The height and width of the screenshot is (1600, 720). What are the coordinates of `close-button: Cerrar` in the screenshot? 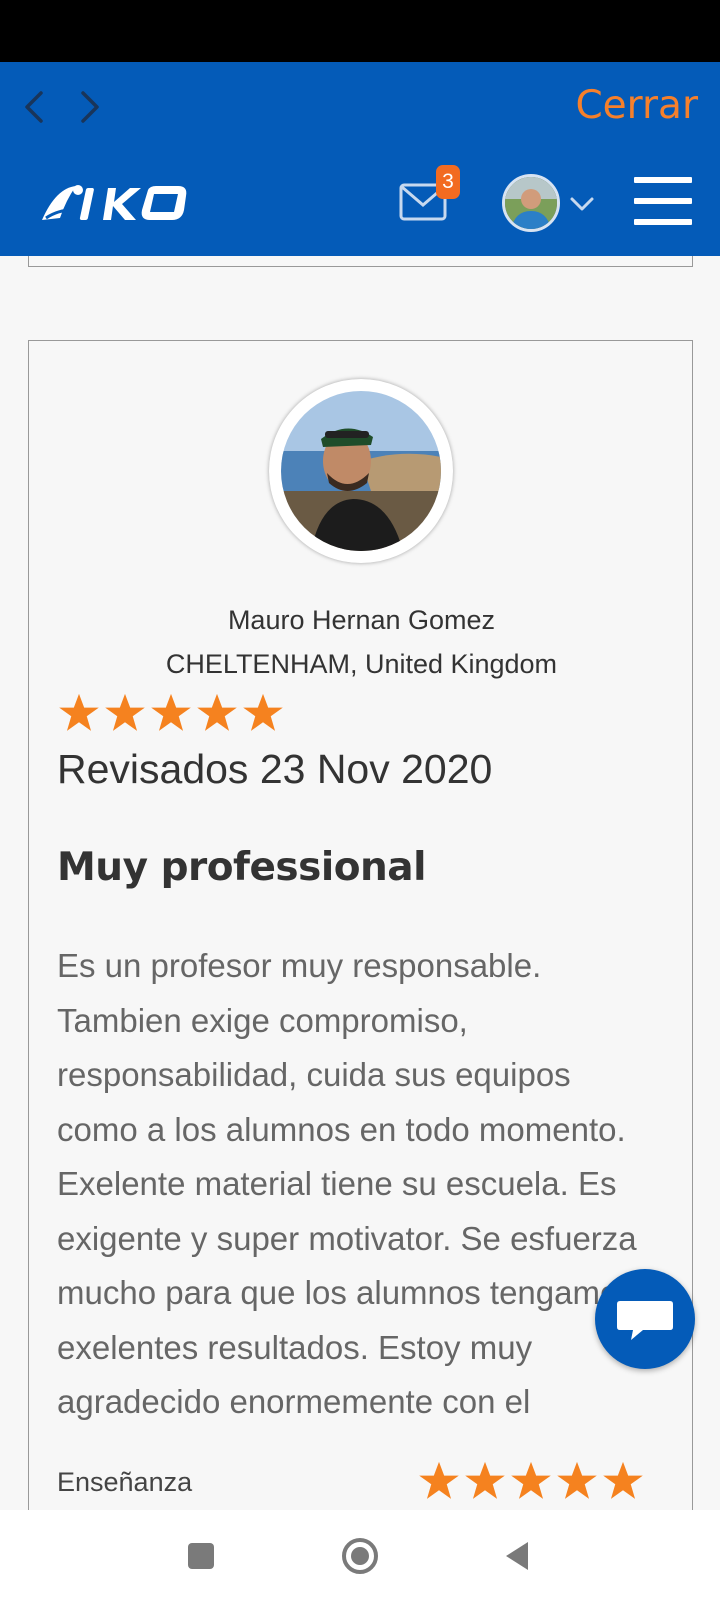 It's located at (636, 106).